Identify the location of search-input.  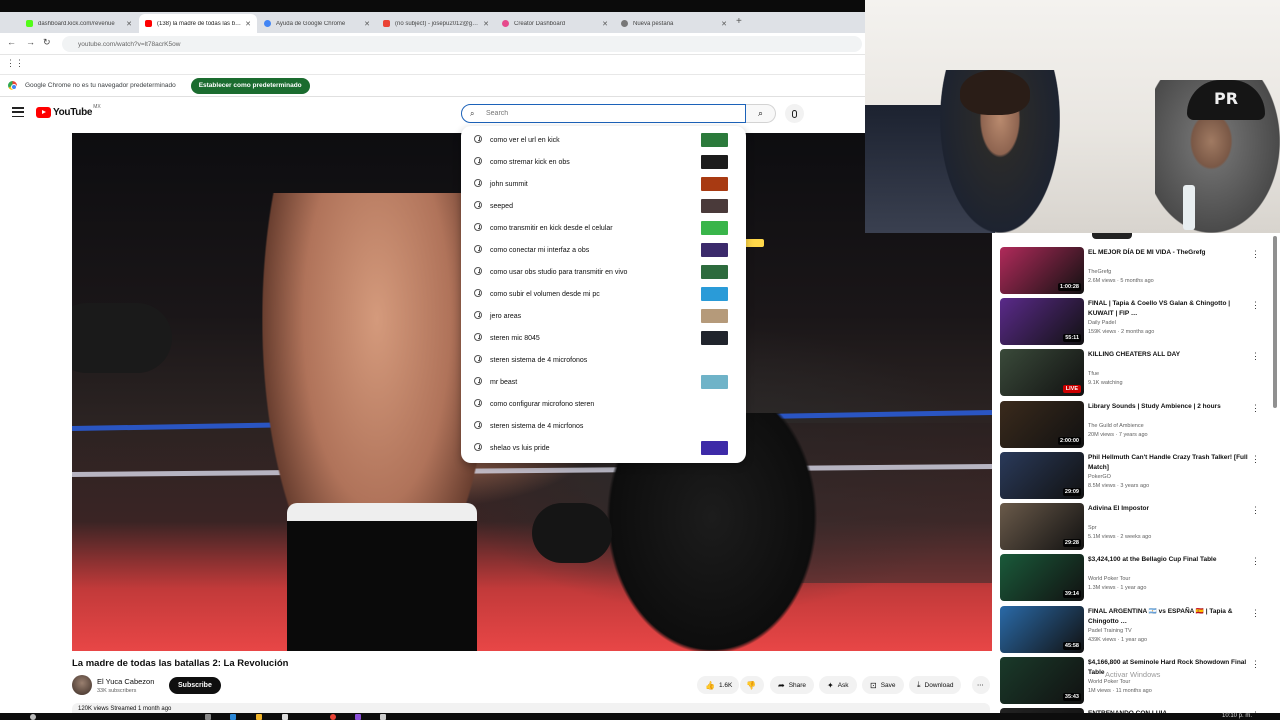
(606, 113).